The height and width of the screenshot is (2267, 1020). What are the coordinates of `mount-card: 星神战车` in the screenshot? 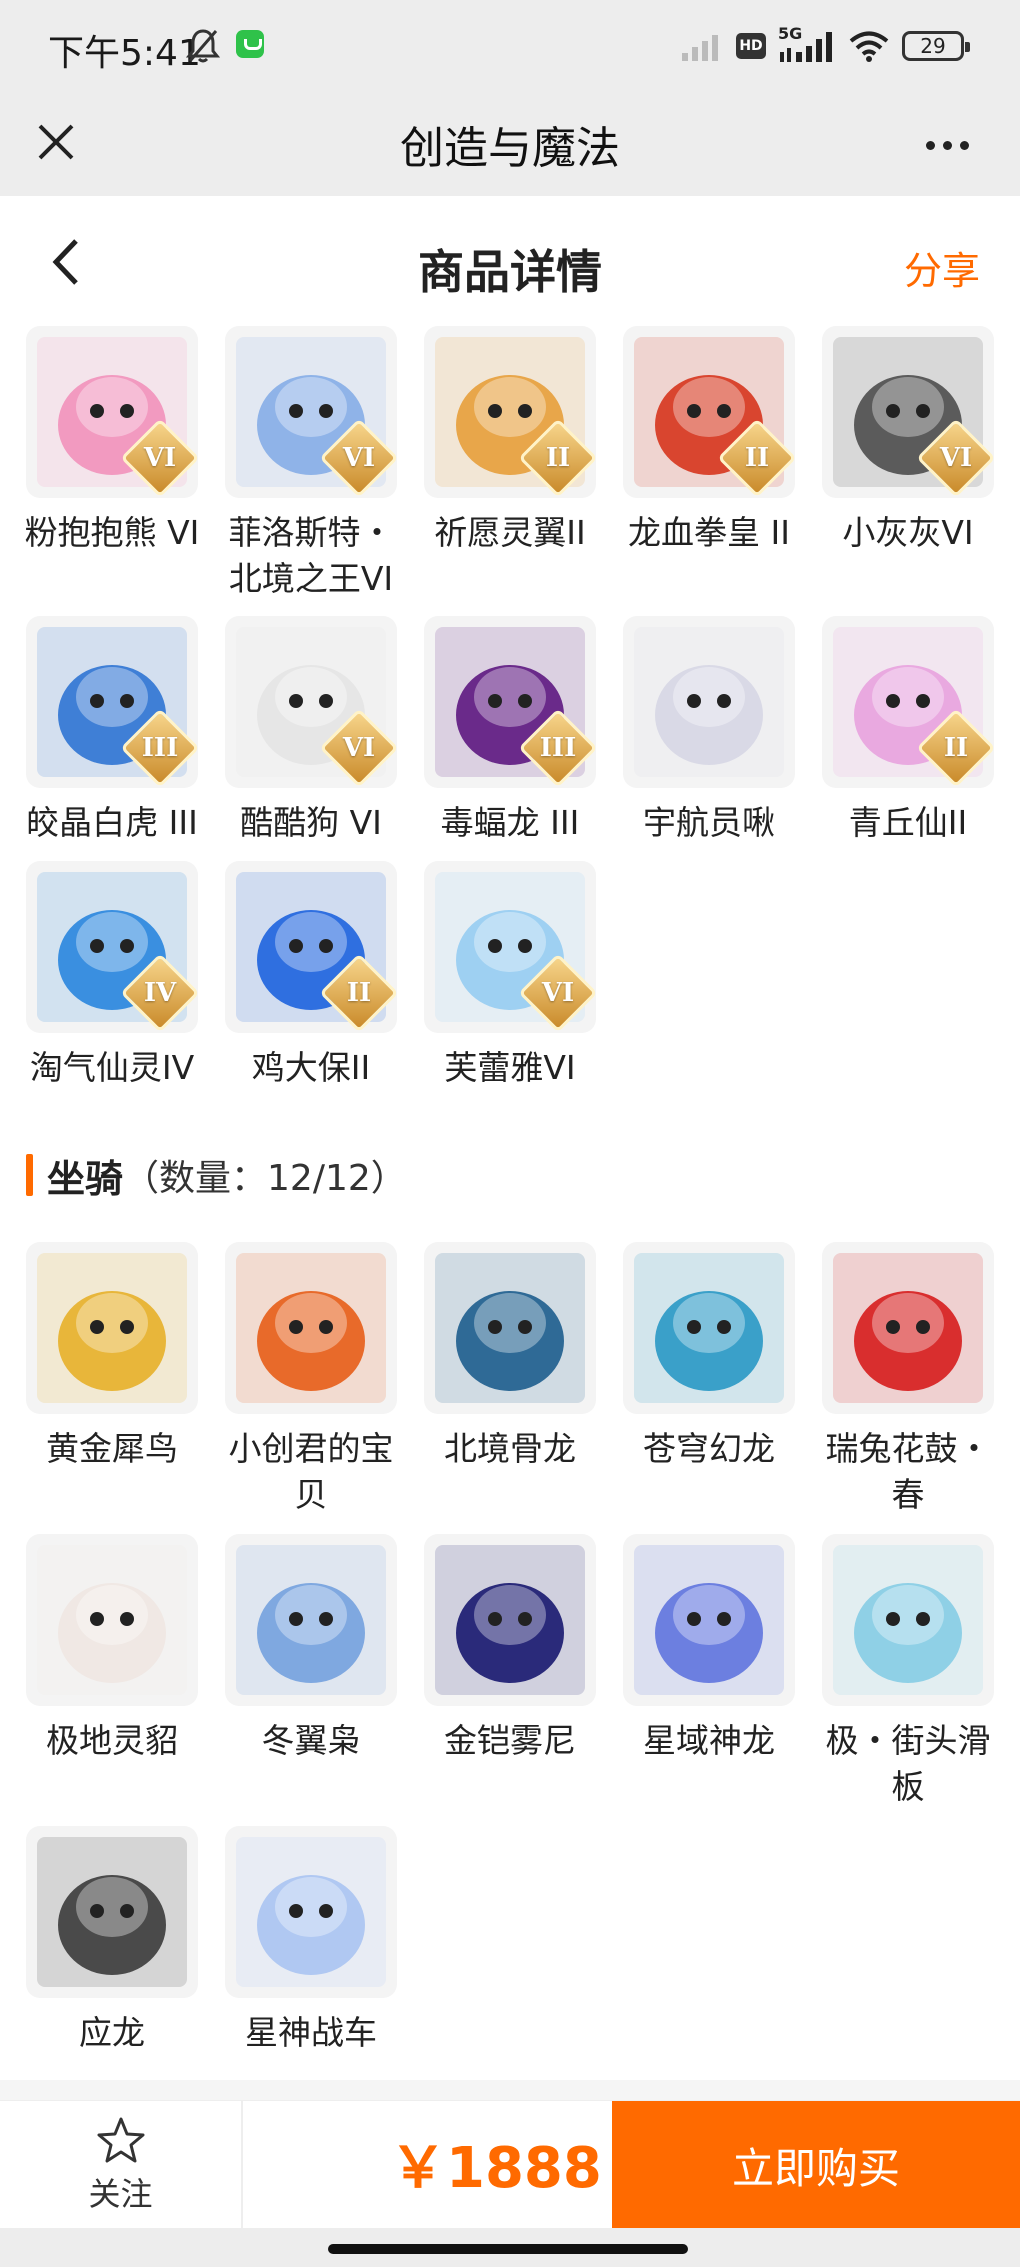 It's located at (311, 1951).